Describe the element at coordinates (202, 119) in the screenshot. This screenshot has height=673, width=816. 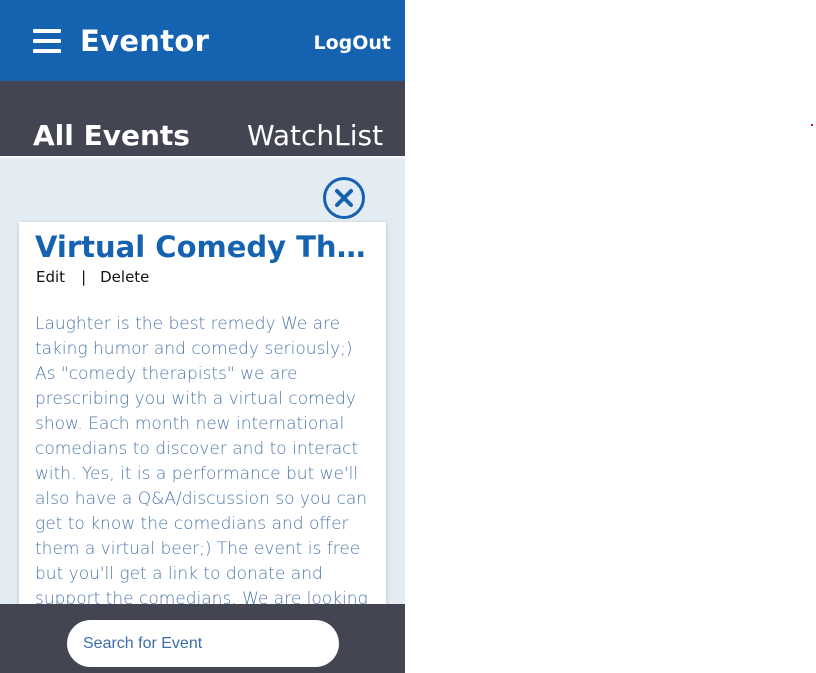
I see `tab-bar: All Events WatchList` at that location.